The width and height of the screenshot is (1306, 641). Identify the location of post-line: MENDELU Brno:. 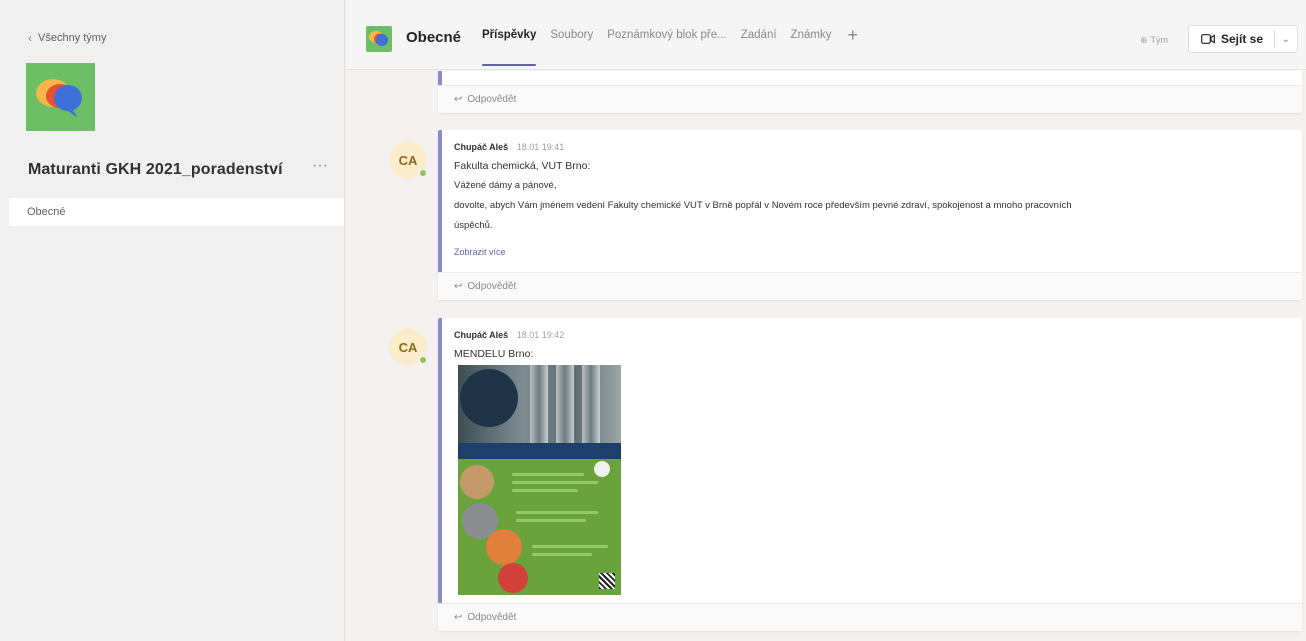
(494, 354).